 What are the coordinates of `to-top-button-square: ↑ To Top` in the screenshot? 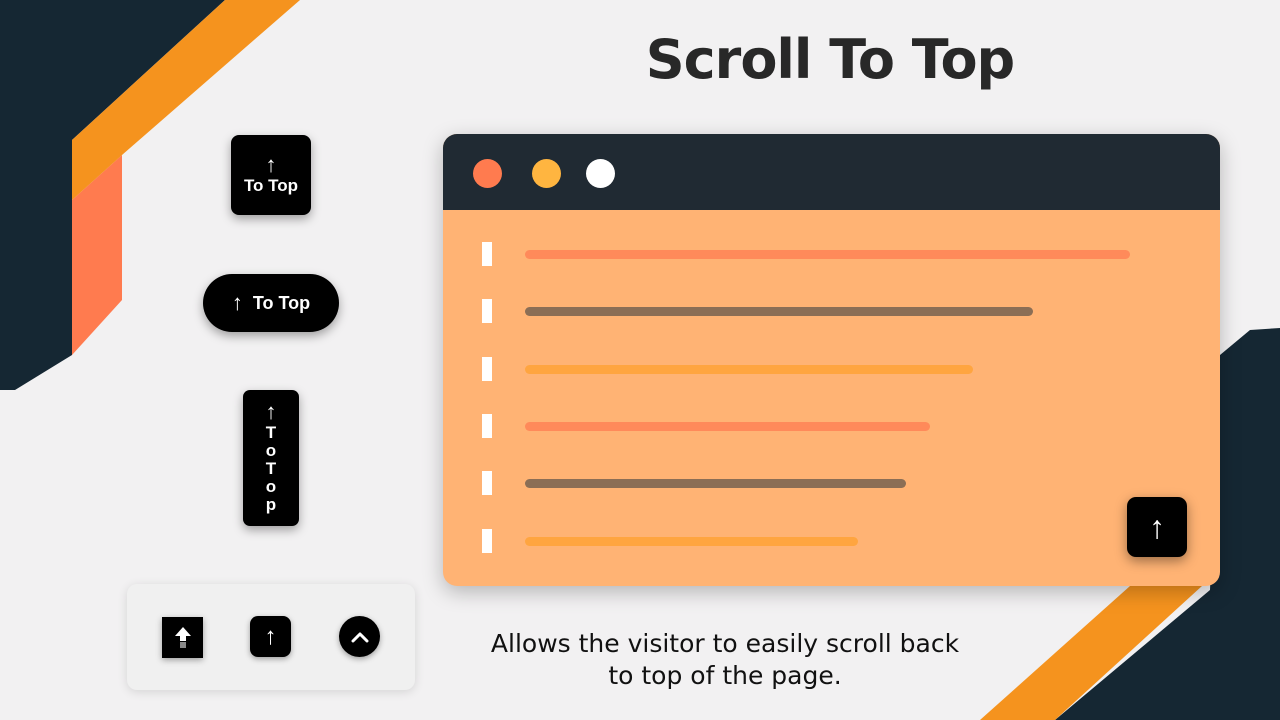 It's located at (271, 175).